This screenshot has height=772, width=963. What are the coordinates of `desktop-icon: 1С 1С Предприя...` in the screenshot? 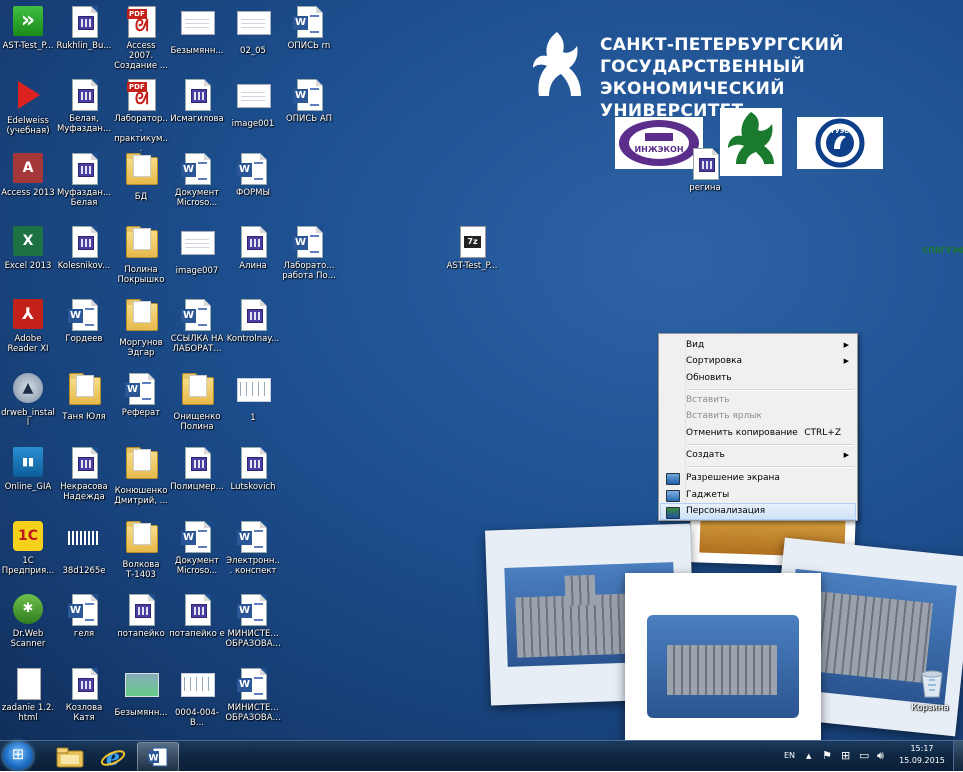 It's located at (28, 548).